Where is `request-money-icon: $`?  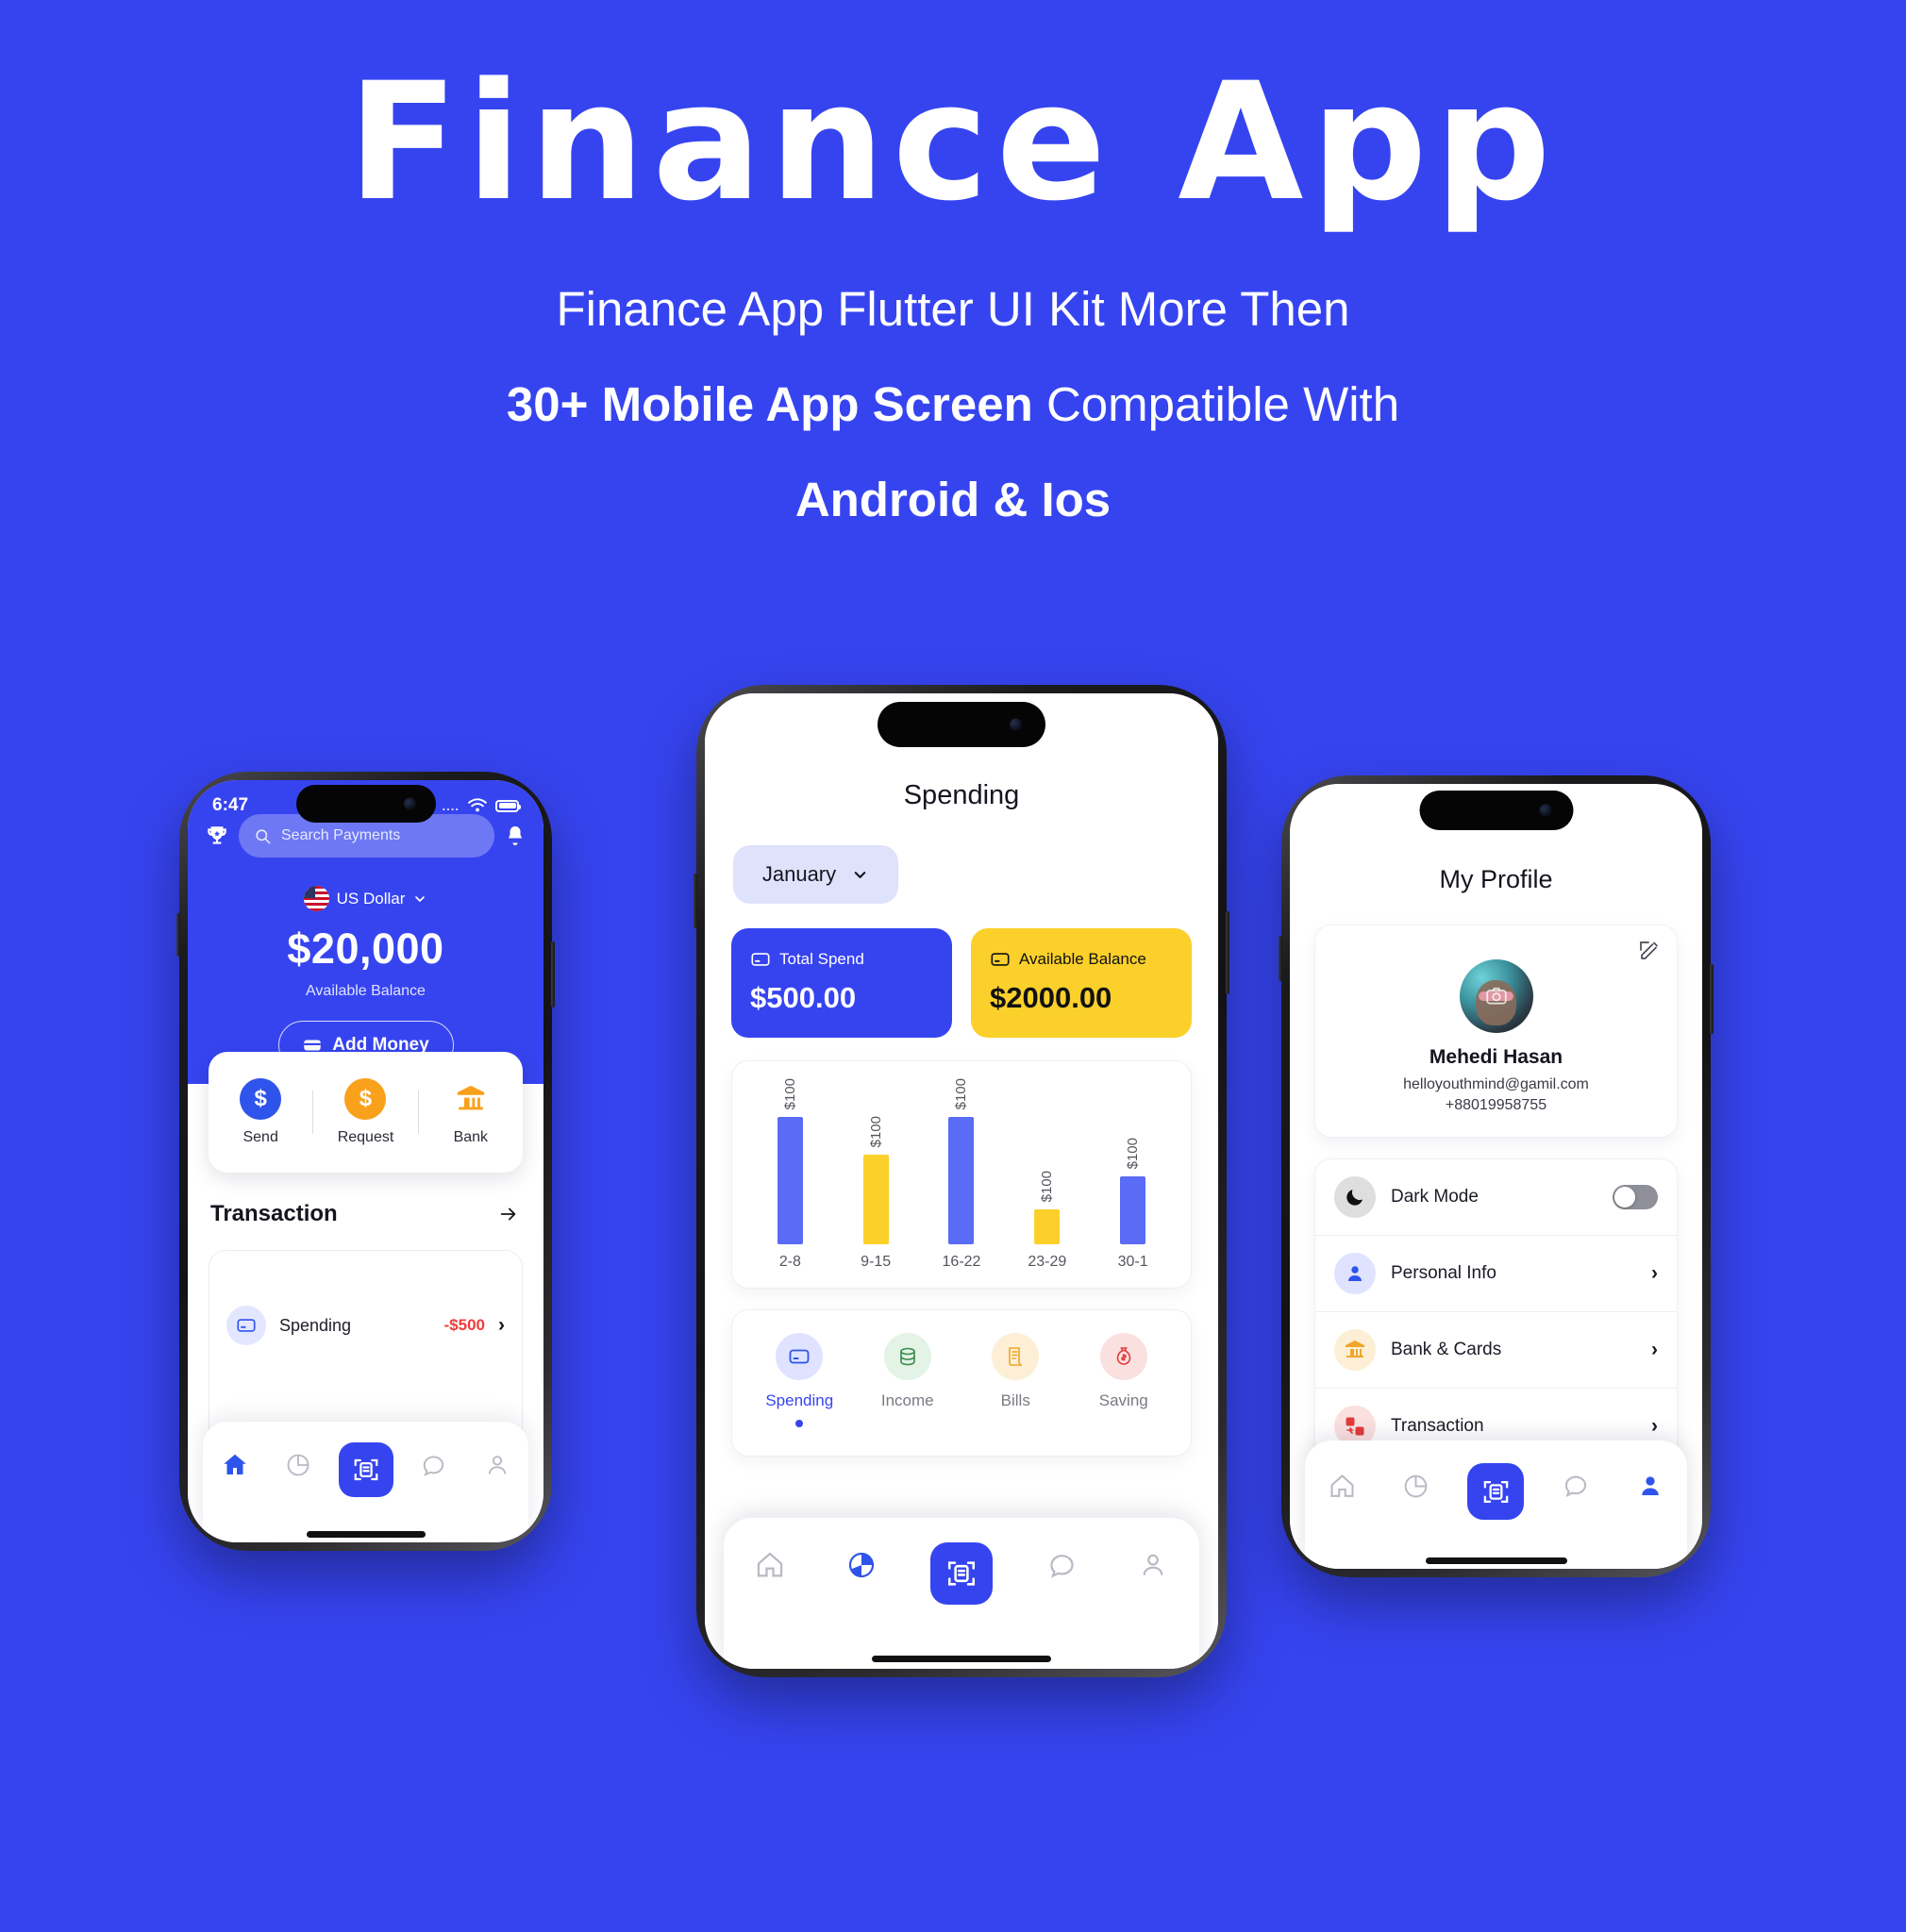 request-money-icon: $ is located at coordinates (365, 1099).